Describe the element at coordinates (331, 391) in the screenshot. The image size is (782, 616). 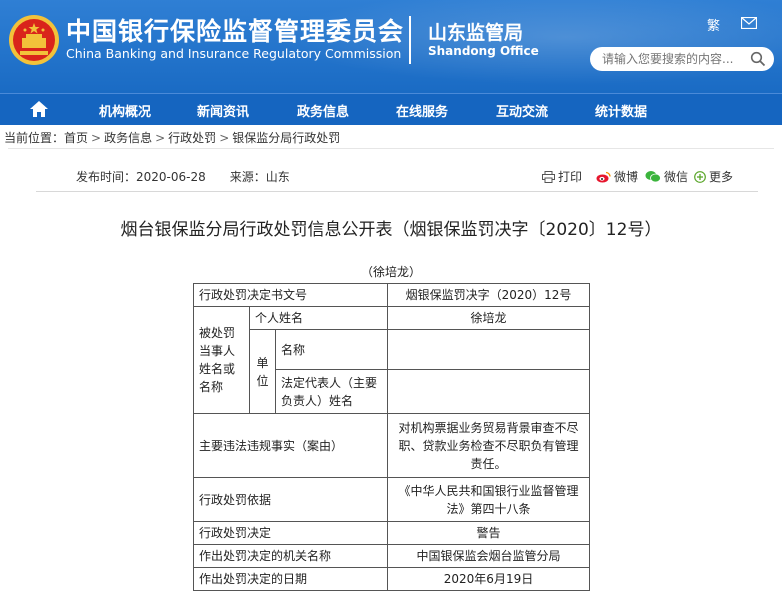
I see `legal-representative-label: 法定代表人（主要负责人）姓名` at that location.